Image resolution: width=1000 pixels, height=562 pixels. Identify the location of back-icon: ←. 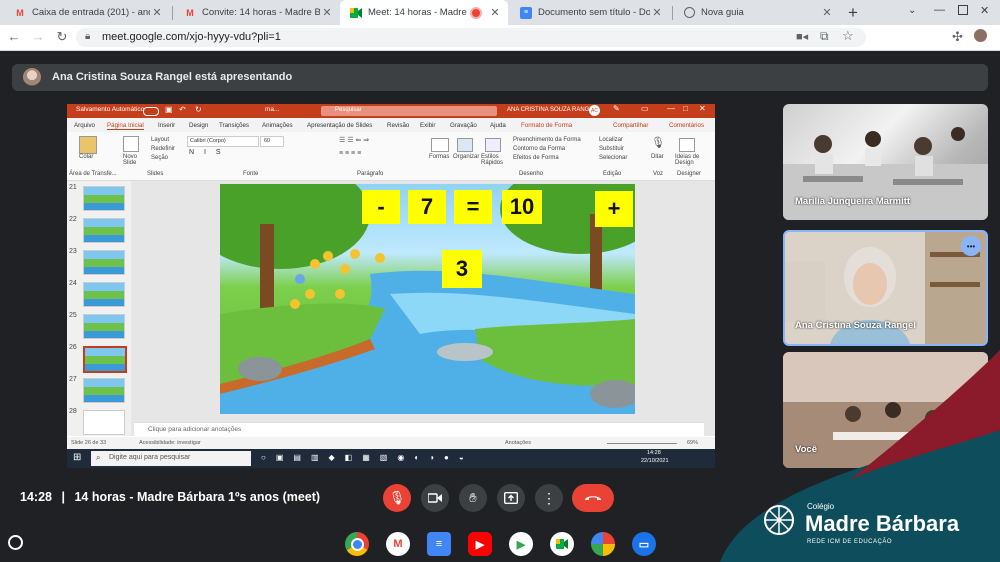
(14, 36).